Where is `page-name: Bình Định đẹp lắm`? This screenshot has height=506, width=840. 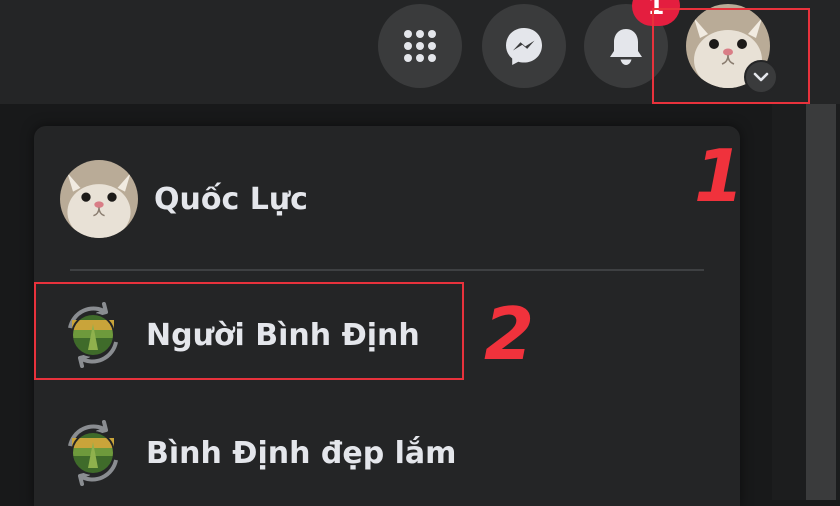 page-name: Bình Định đẹp lắm is located at coordinates (301, 453).